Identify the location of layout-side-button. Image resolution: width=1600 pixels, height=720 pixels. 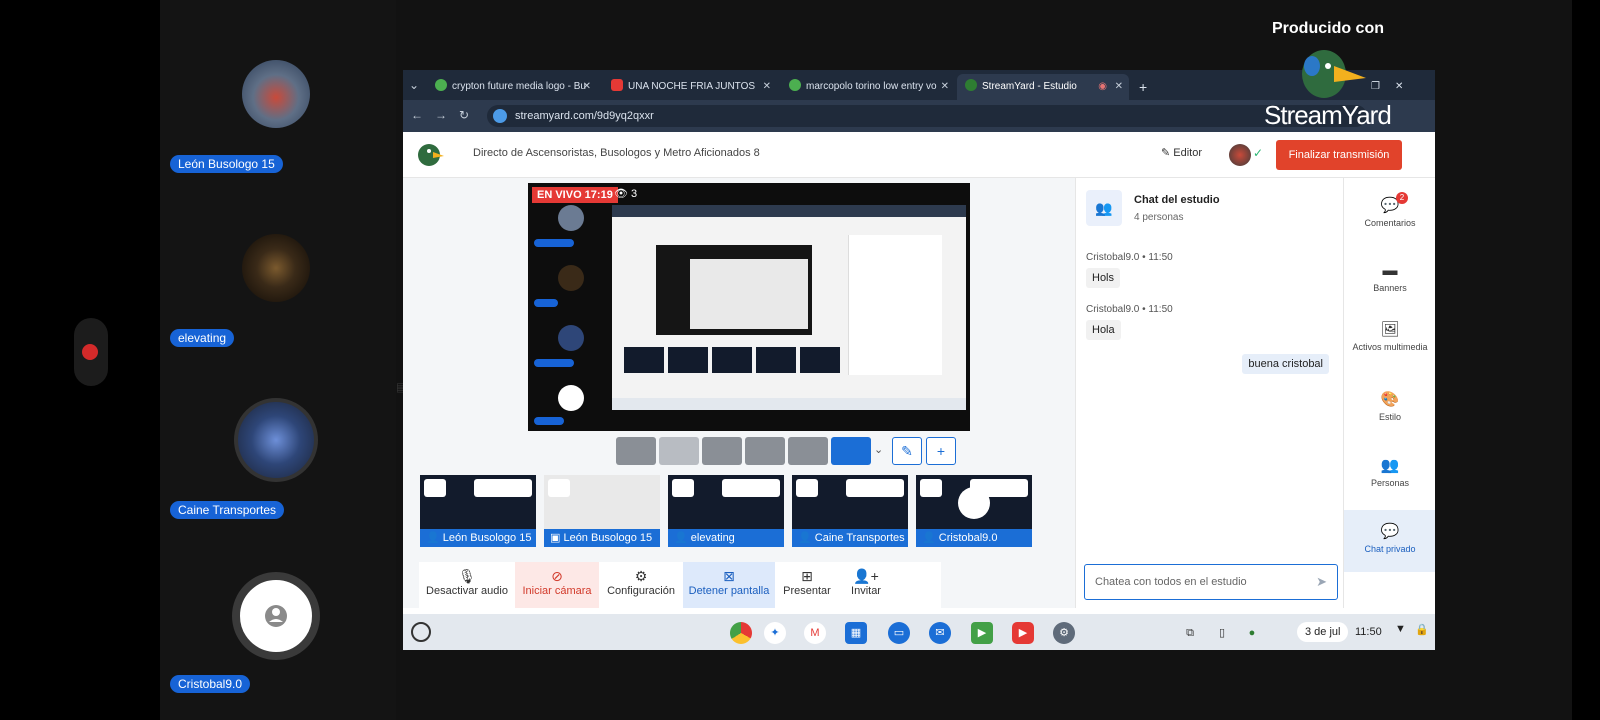
(808, 451).